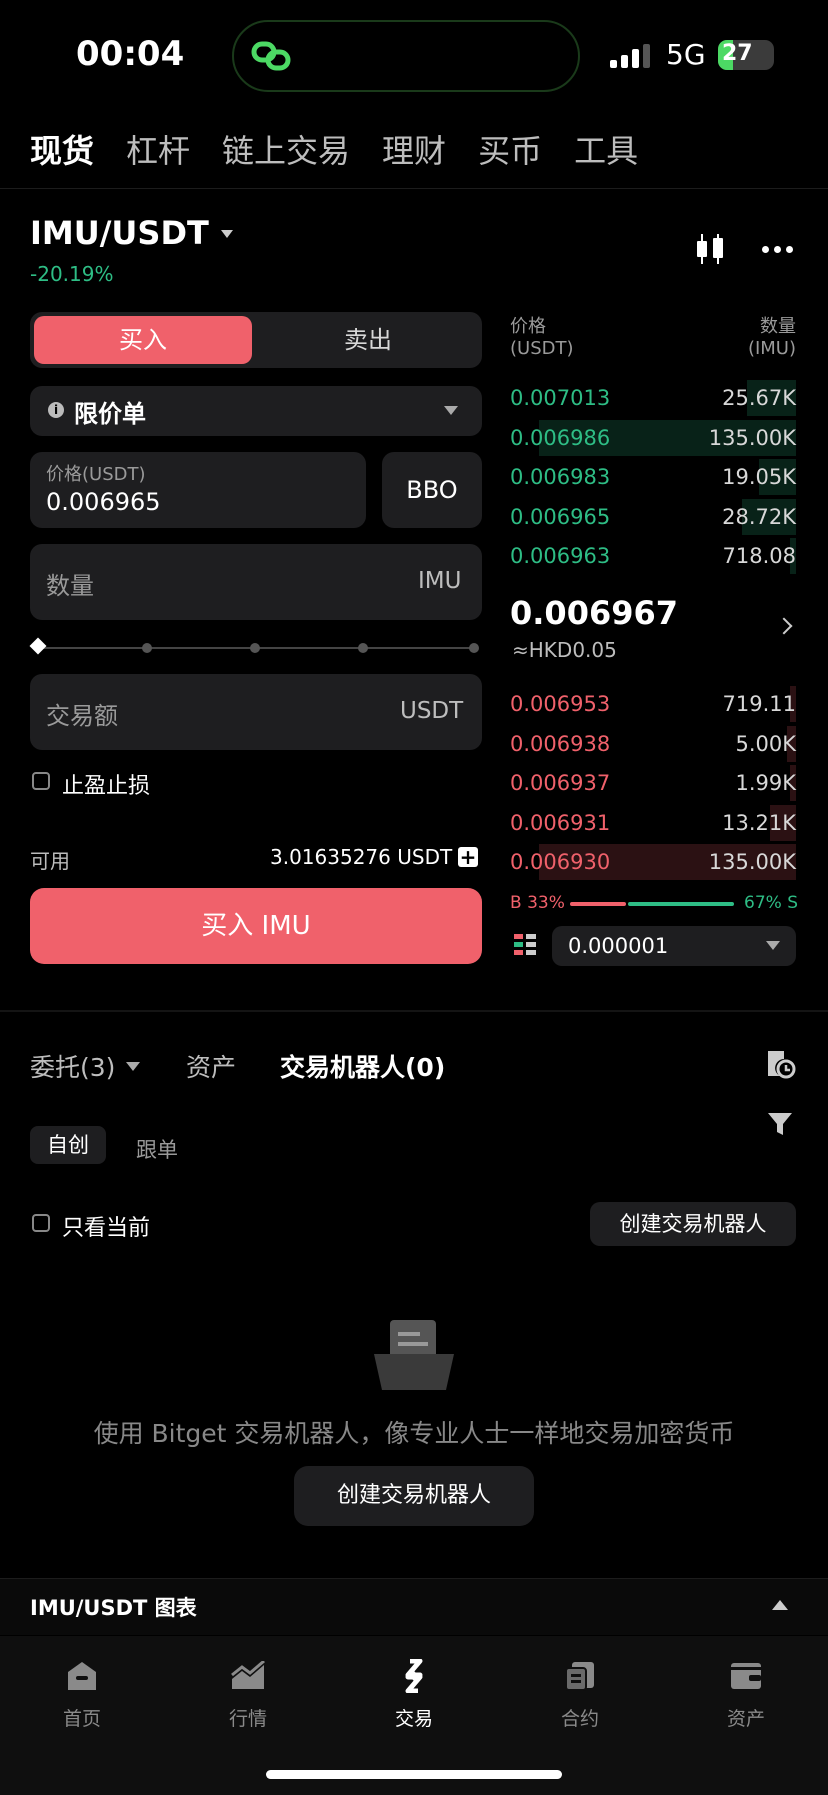 The image size is (828, 1795). I want to click on price-change: -20.19%, so click(72, 274).